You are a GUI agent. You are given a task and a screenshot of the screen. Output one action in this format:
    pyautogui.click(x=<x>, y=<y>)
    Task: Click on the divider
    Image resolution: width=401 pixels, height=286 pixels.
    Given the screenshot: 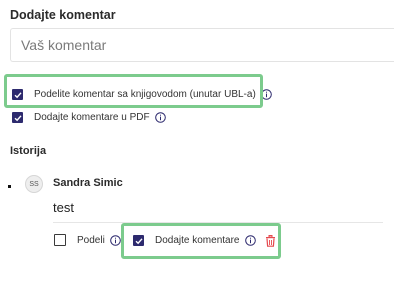 What is the action you would take?
    pyautogui.click(x=218, y=222)
    